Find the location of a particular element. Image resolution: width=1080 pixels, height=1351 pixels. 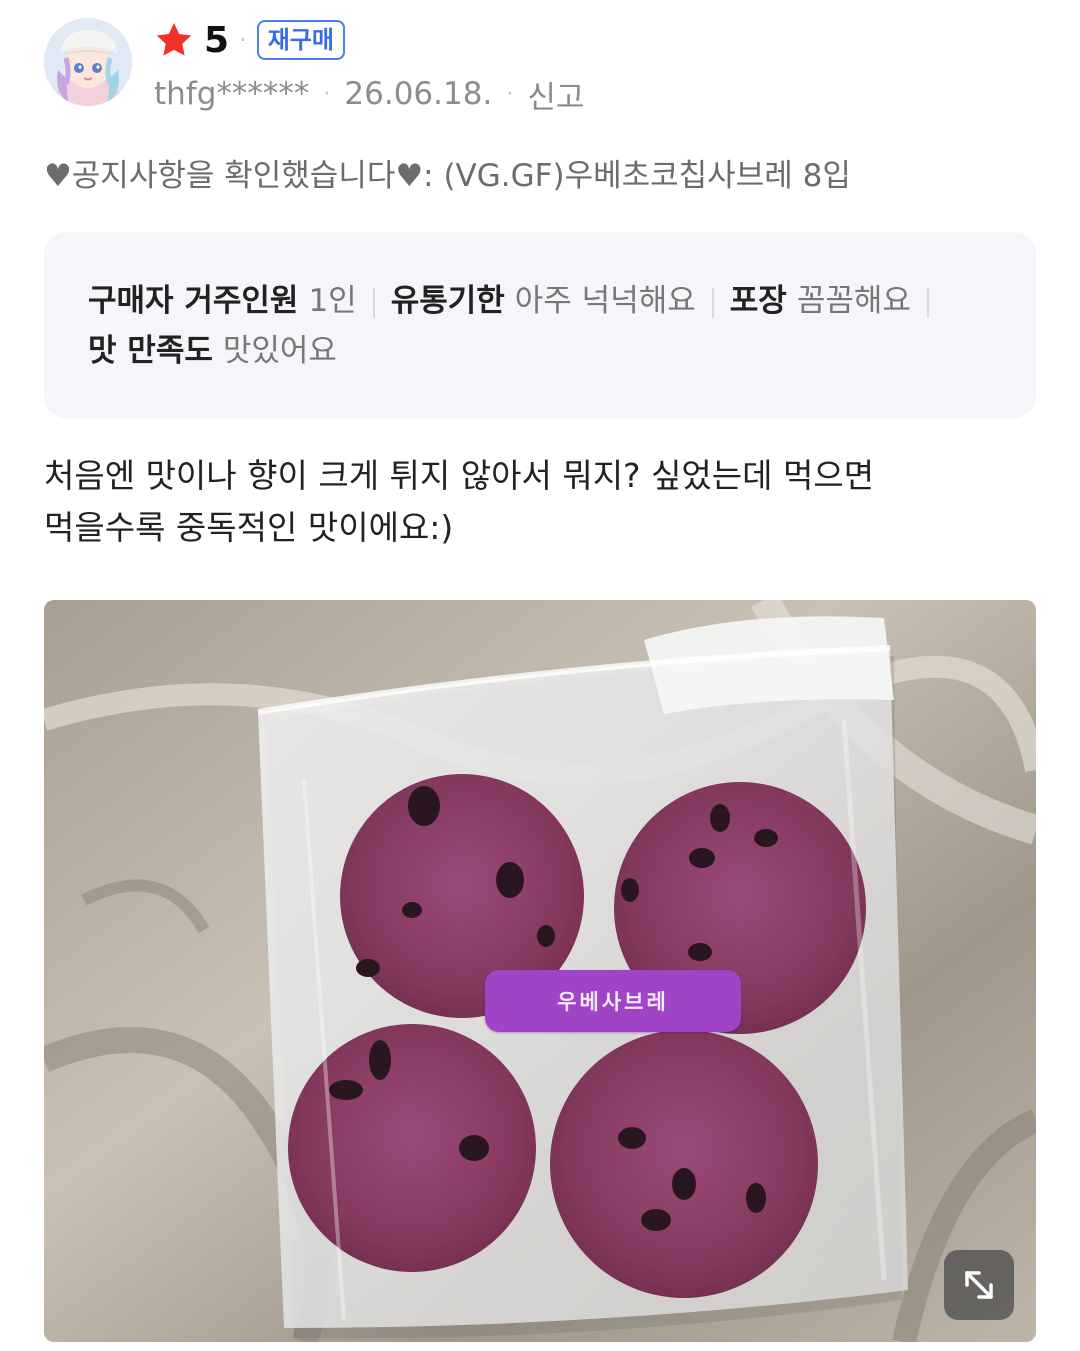

product-sticker: 우베사브레 is located at coordinates (613, 1001).